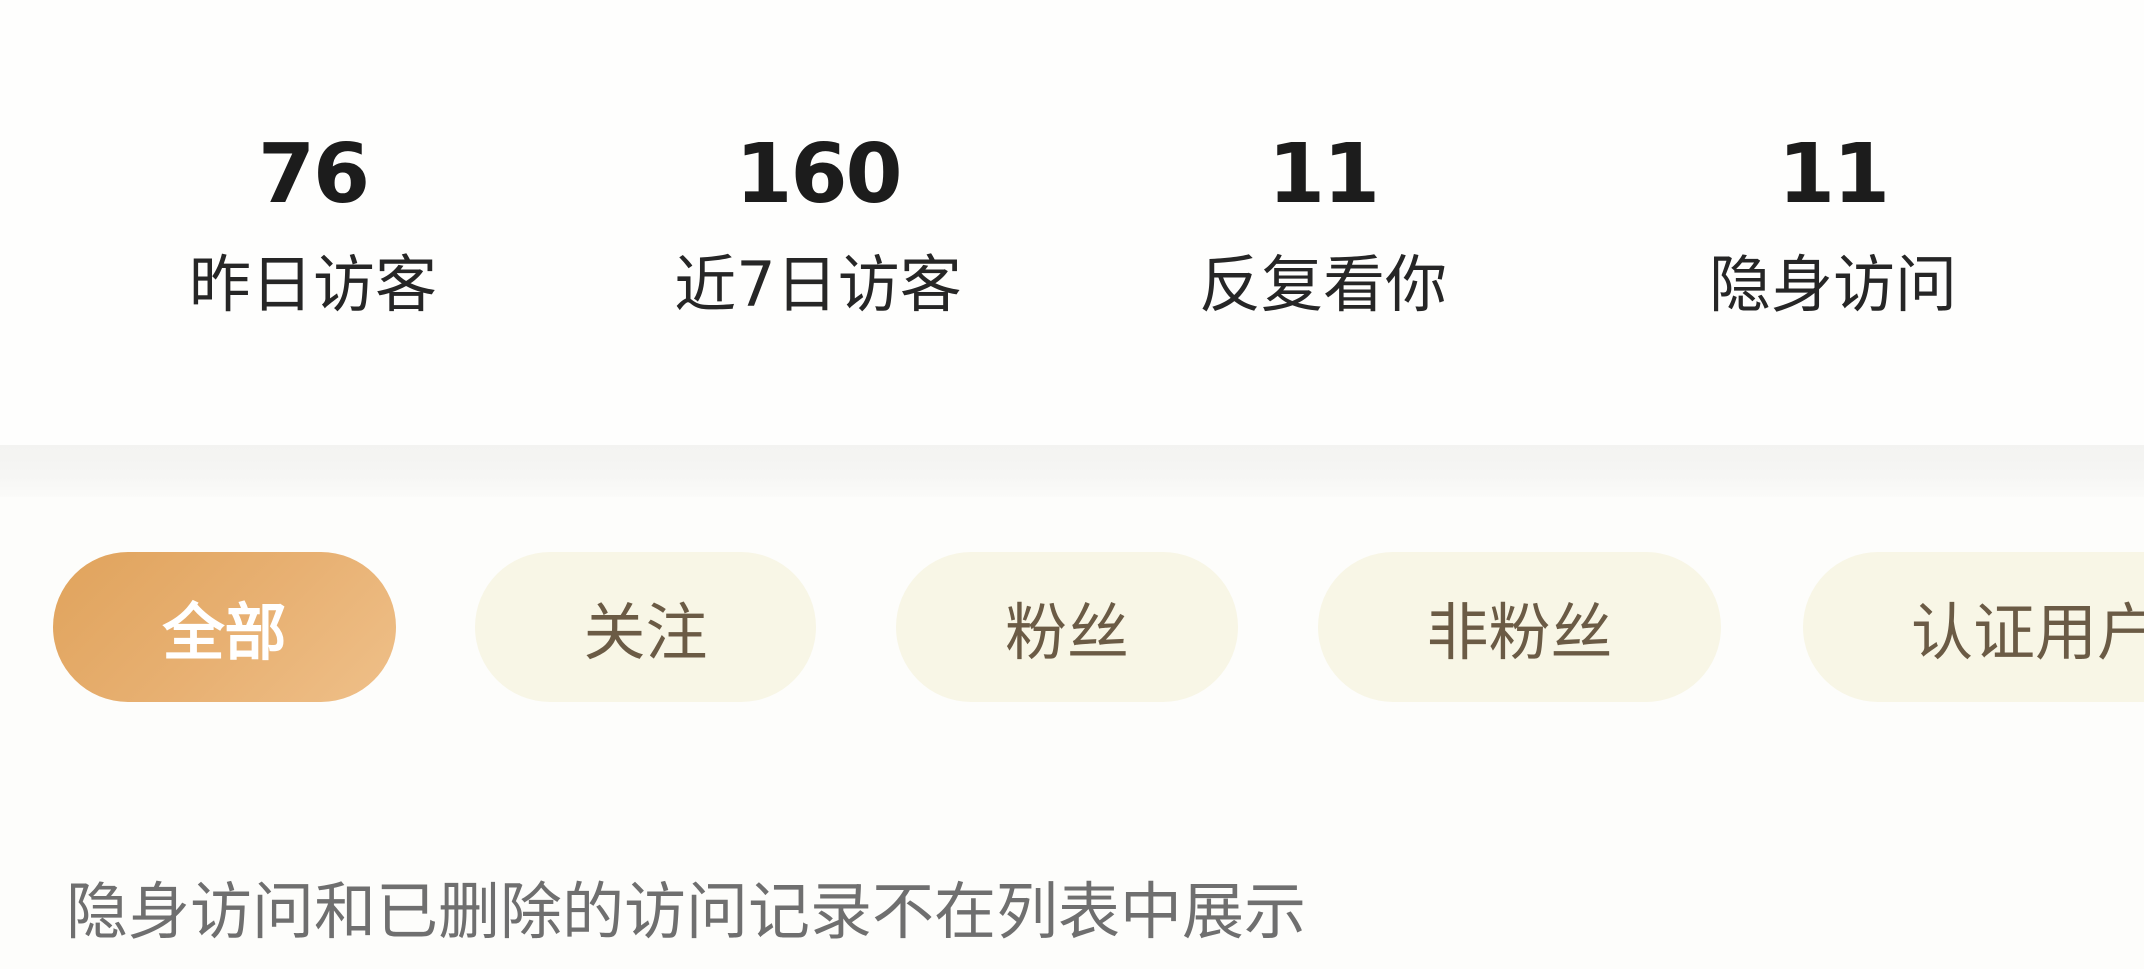  I want to click on tab-all: 全部, so click(224, 627).